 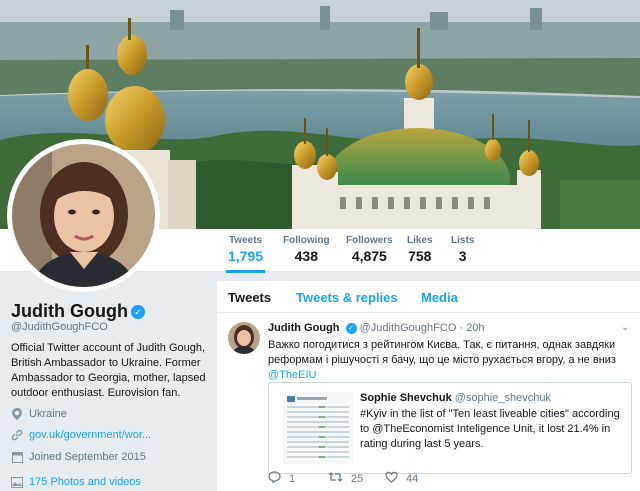 What do you see at coordinates (420, 256) in the screenshot?
I see `stat-likes-value: 758` at bounding box center [420, 256].